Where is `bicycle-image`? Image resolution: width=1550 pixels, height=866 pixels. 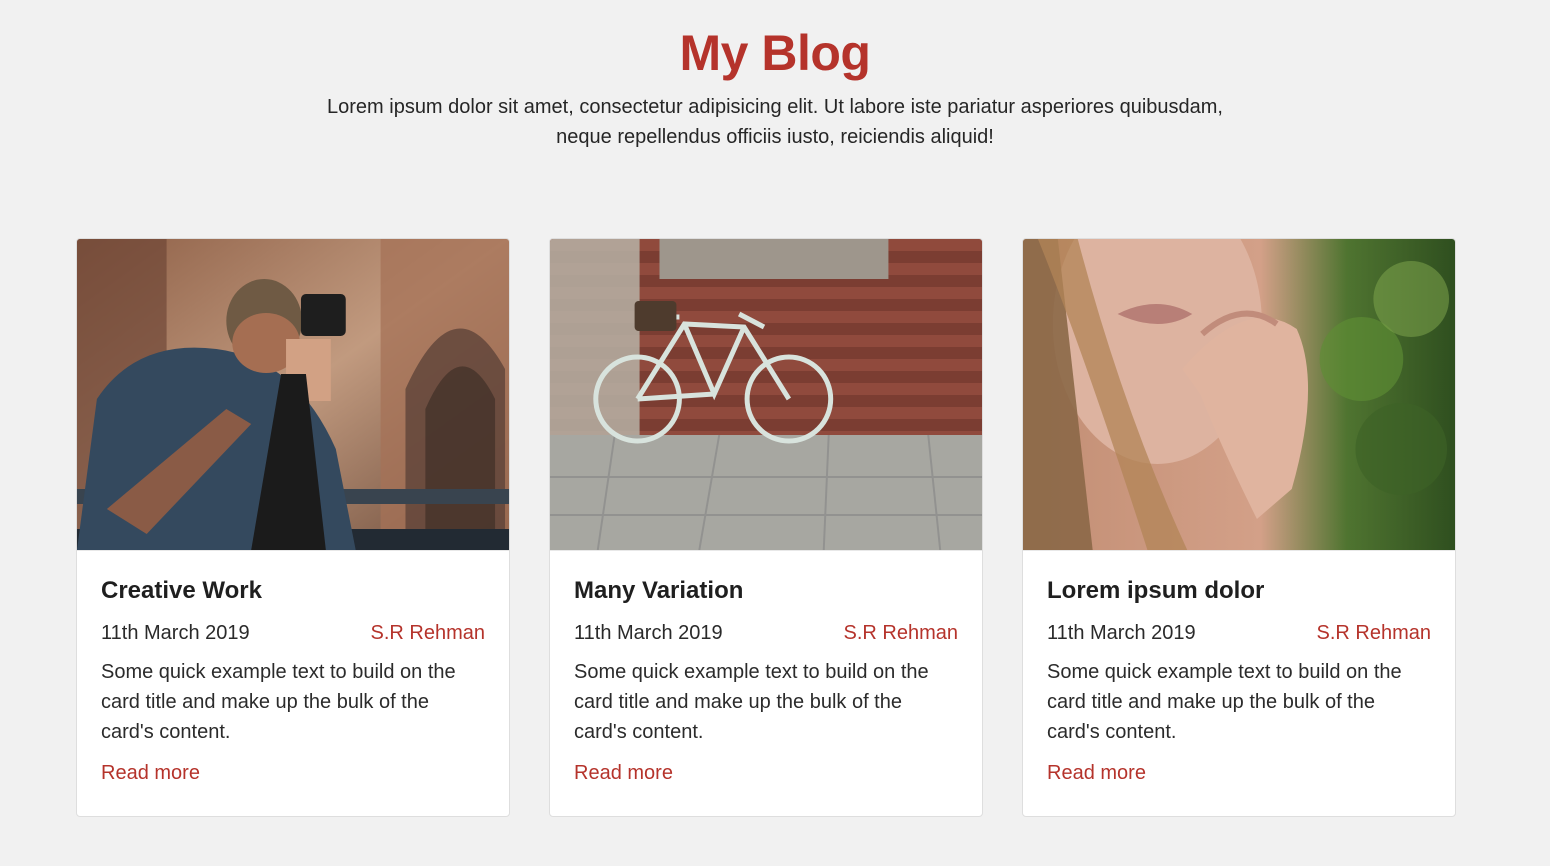
bicycle-image is located at coordinates (766, 395).